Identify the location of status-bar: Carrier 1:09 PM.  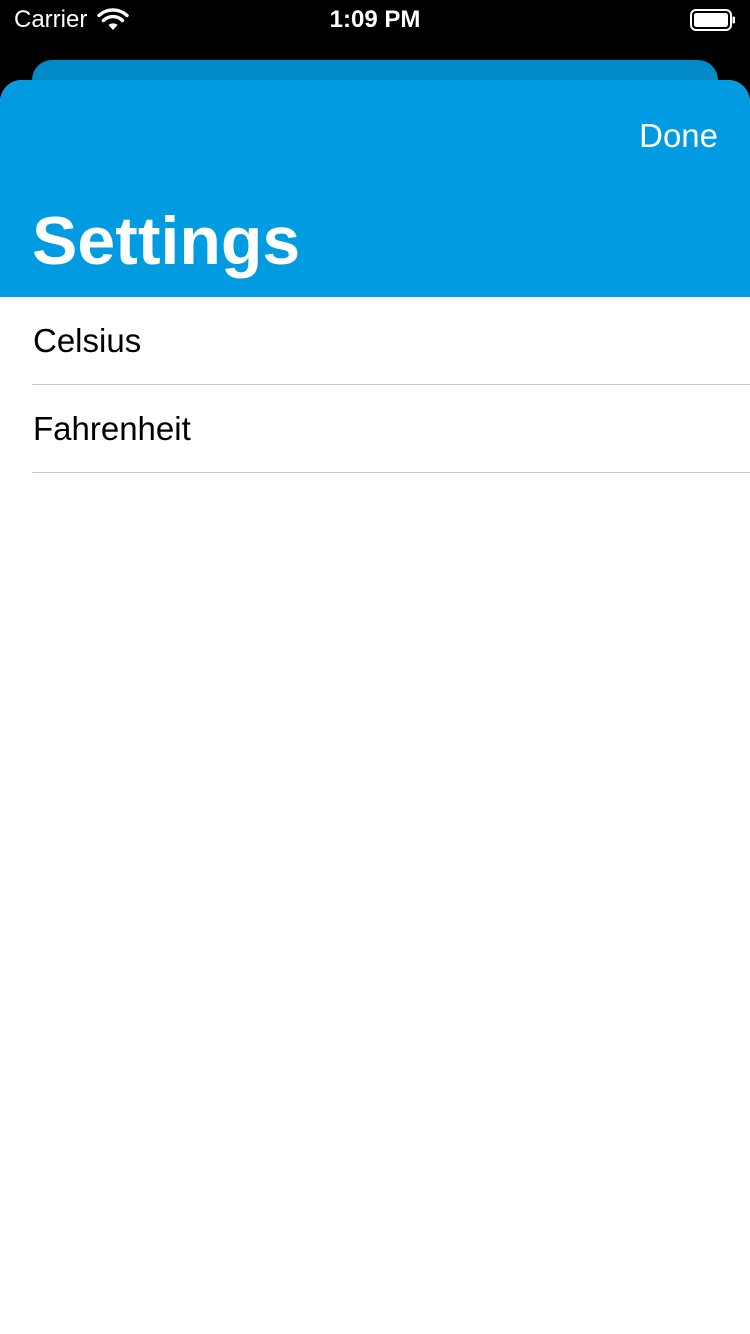
(375, 20).